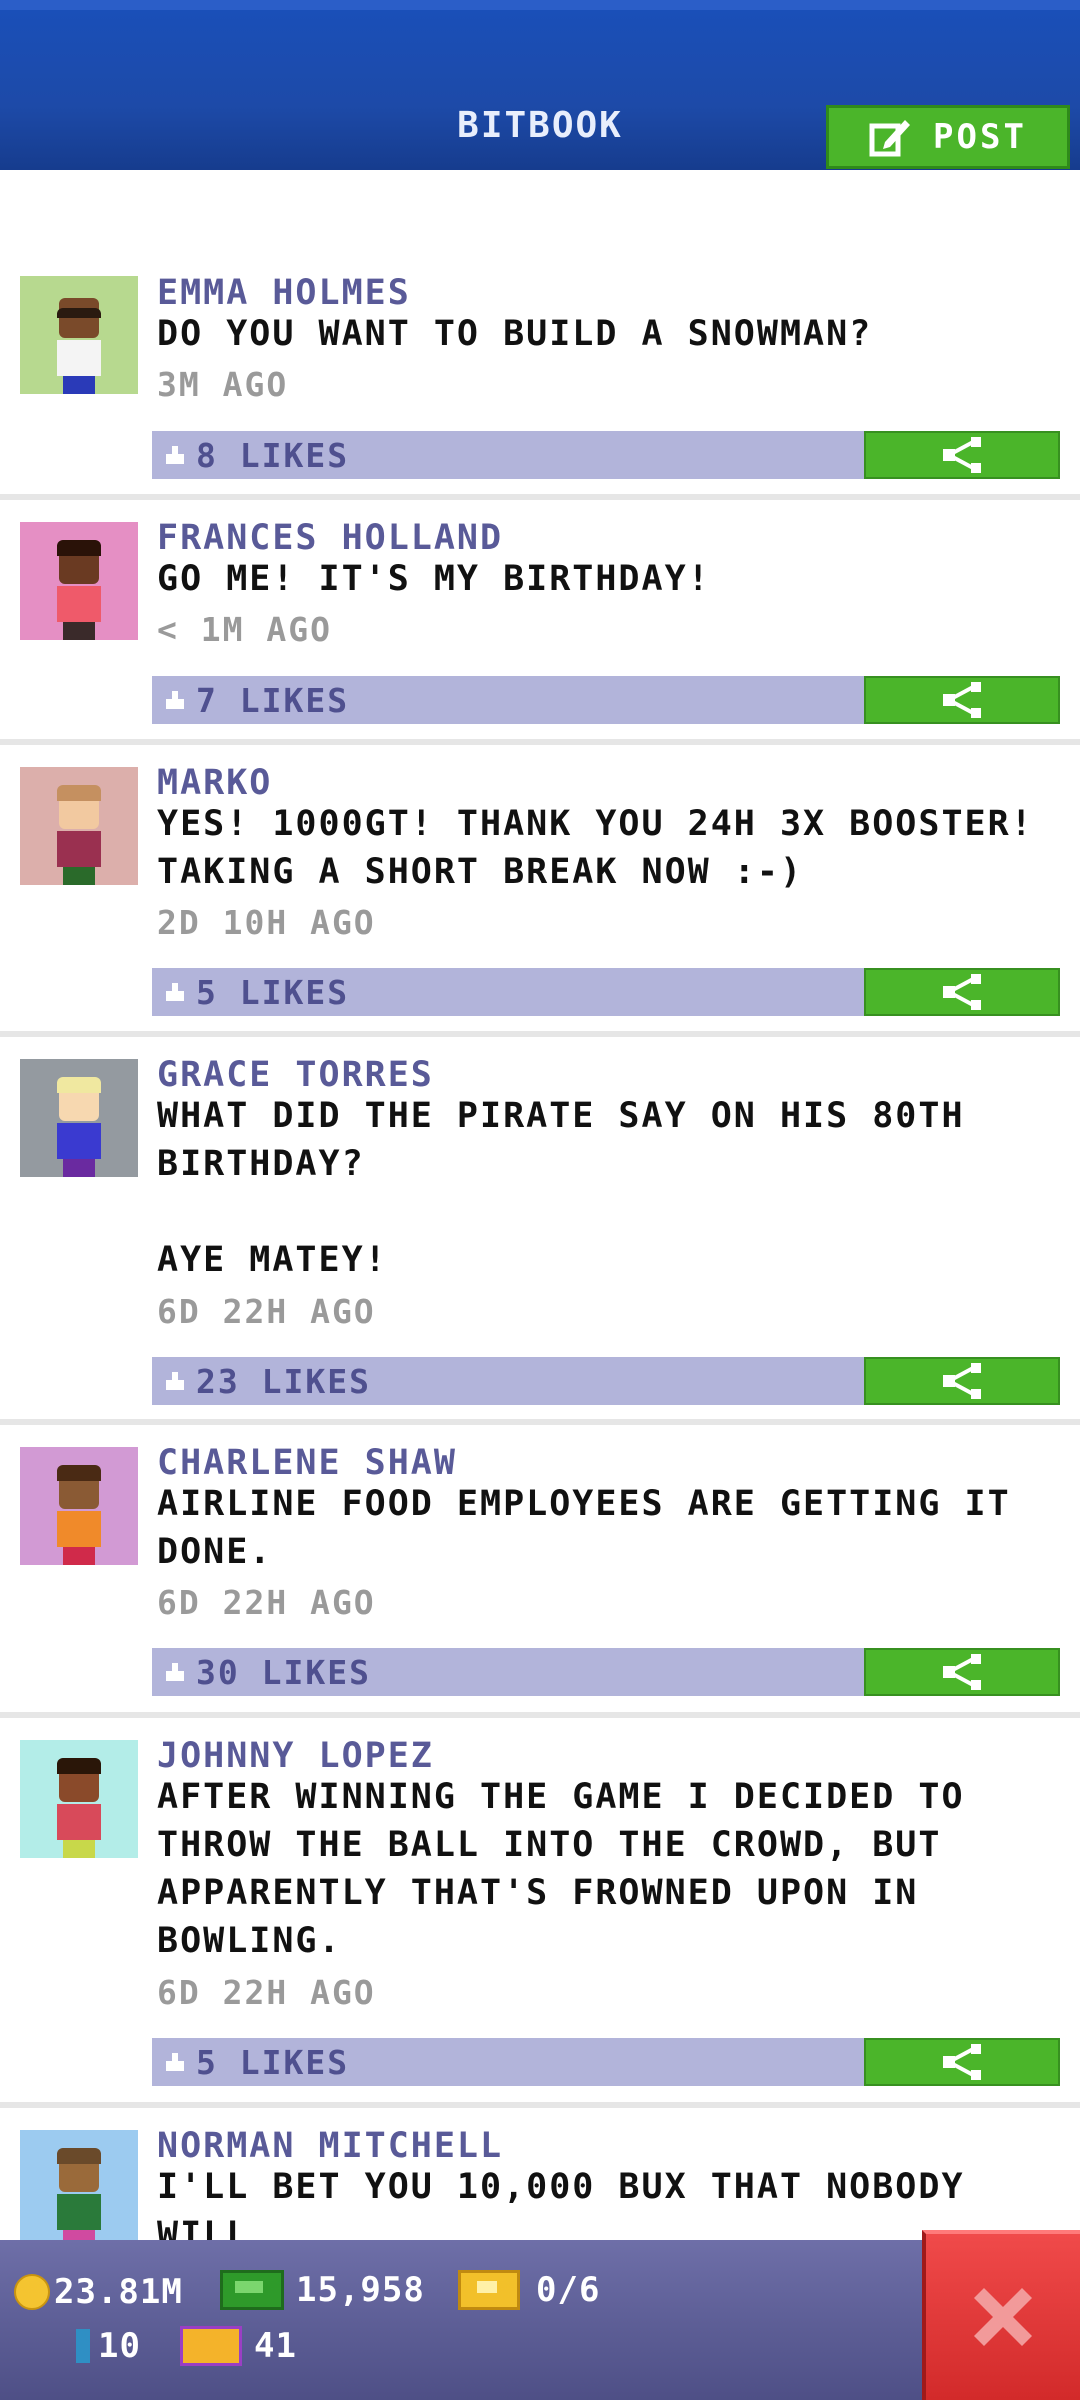  Describe the element at coordinates (508, 1381) in the screenshot. I see `like-bar: 23 LIKES` at that location.